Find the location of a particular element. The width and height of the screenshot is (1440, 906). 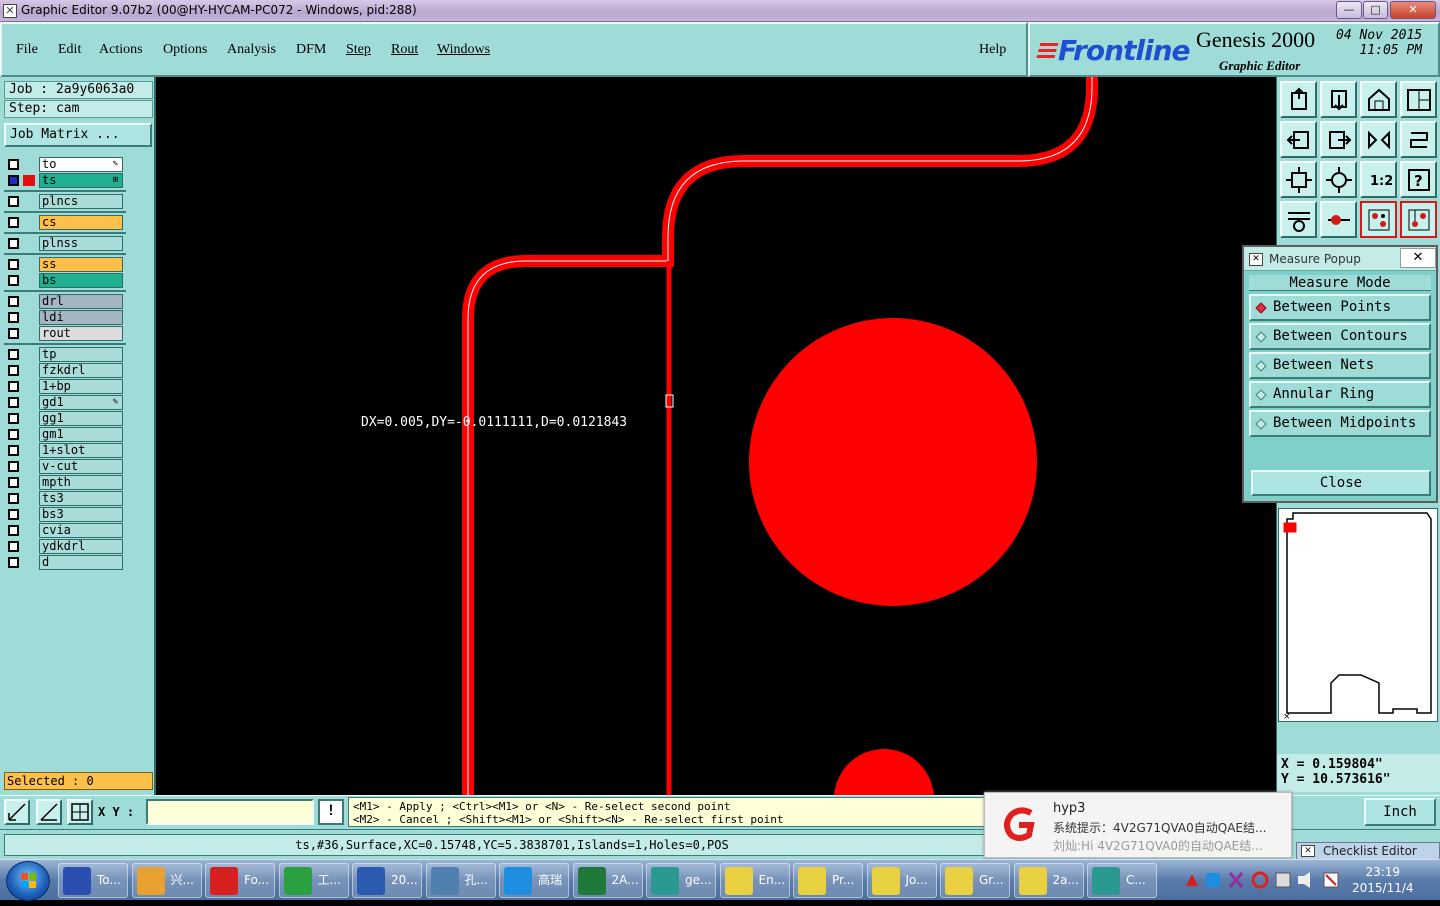

drc-check-icon is located at coordinates (1418, 219).